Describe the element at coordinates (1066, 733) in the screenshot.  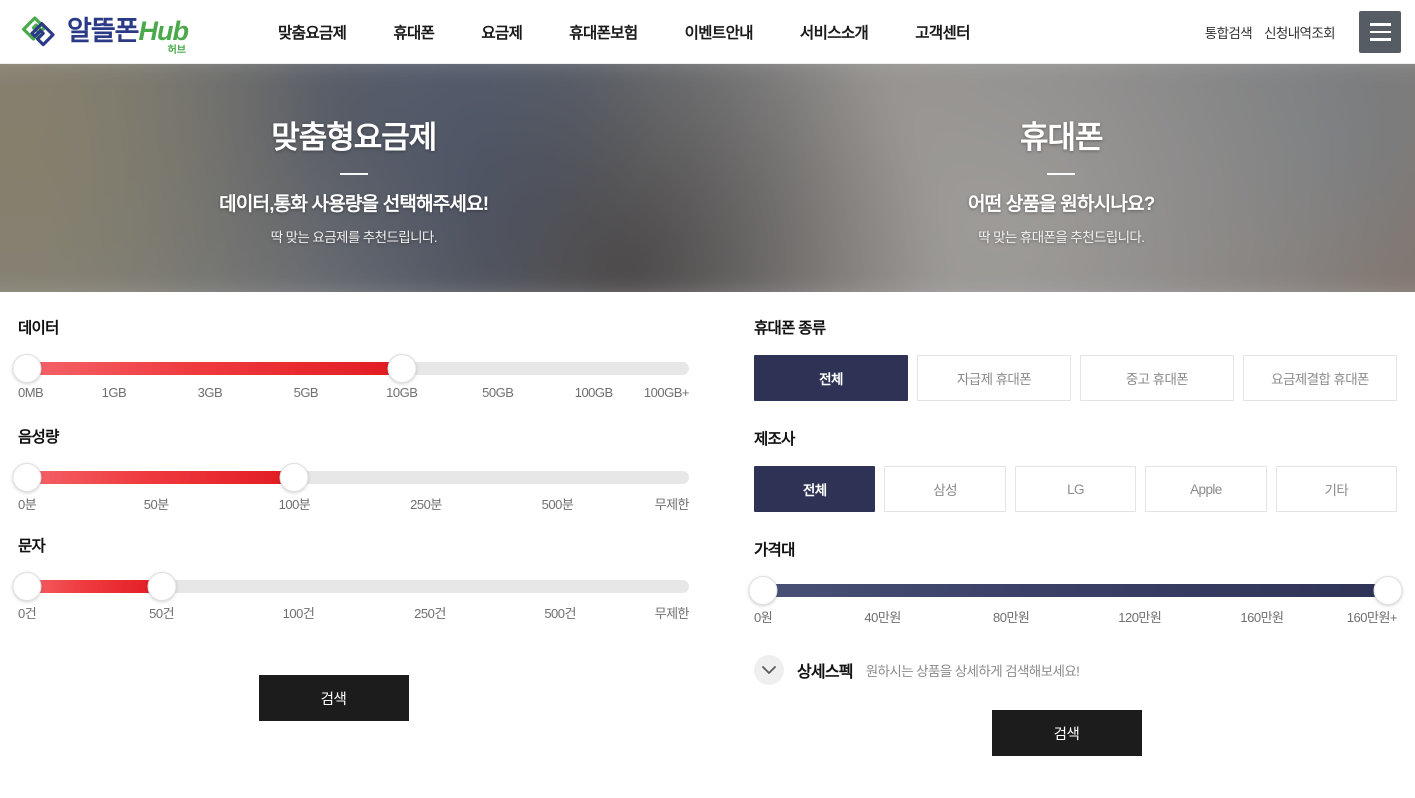
I see `phone-search-button: 검색` at that location.